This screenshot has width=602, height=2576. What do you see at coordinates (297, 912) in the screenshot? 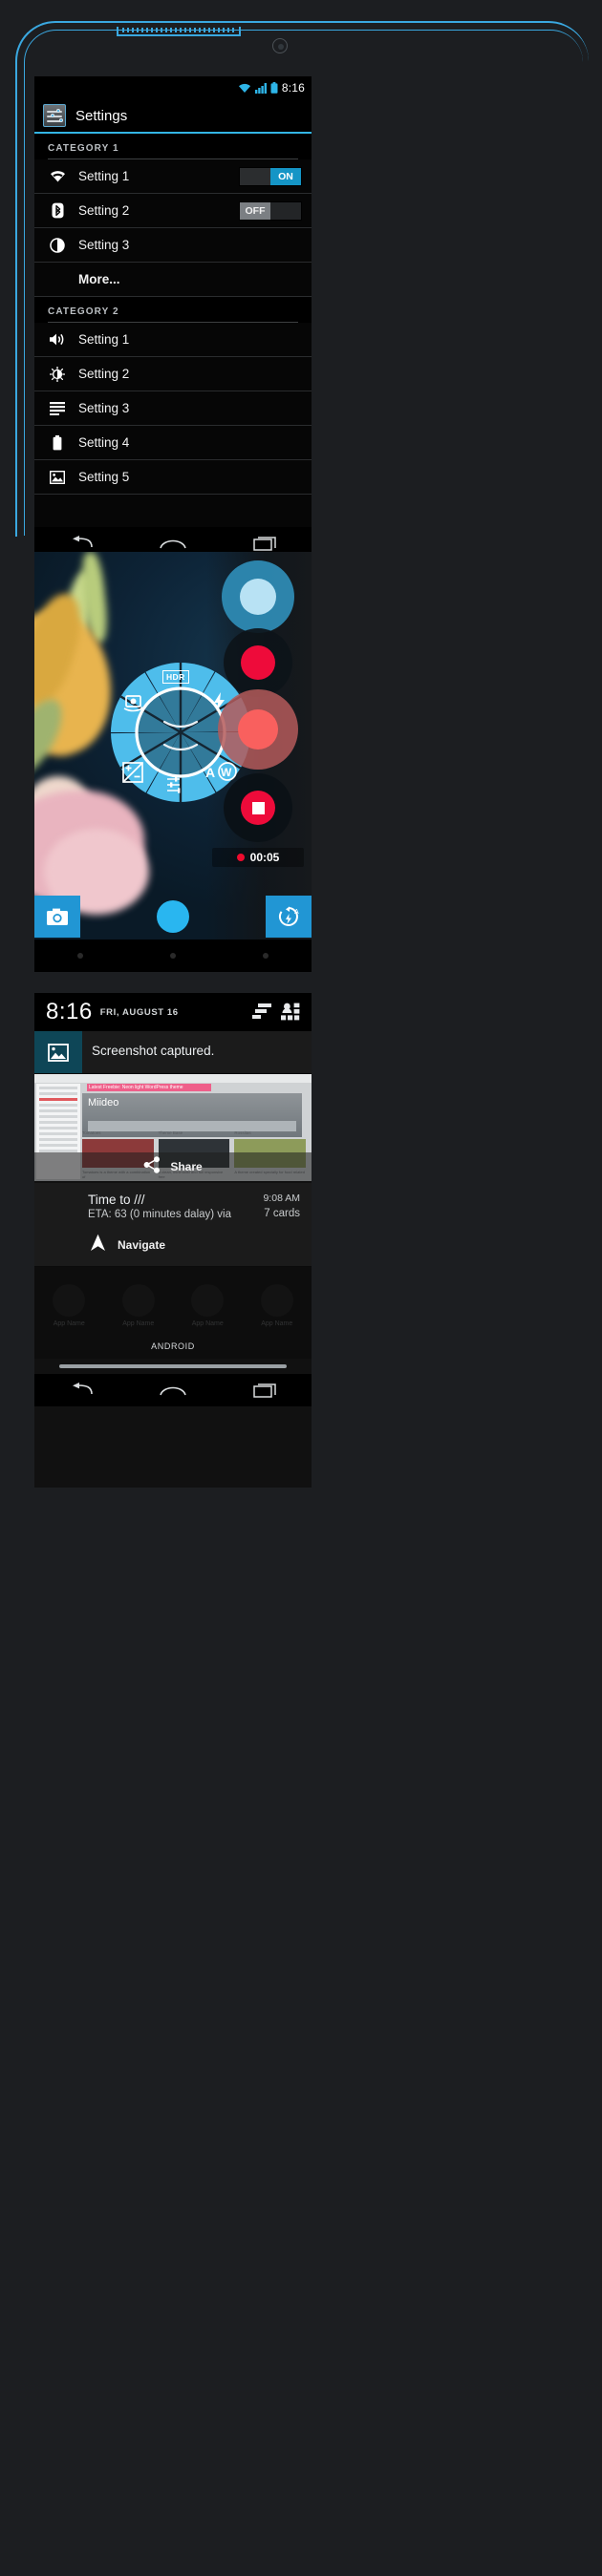
I see `svg-text: A` at bounding box center [297, 912].